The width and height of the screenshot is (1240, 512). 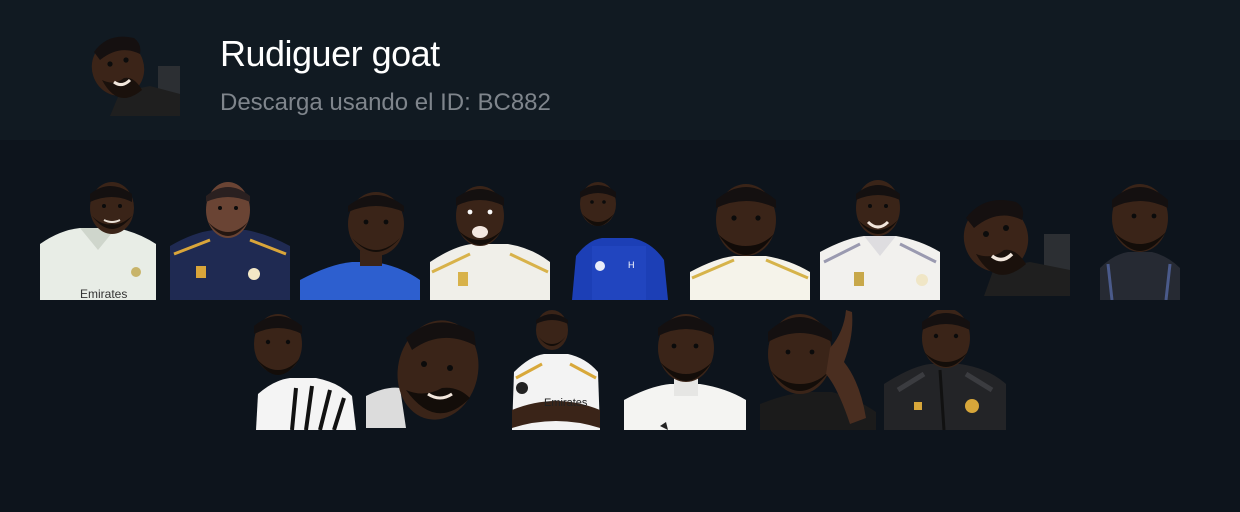 What do you see at coordinates (304, 370) in the screenshot?
I see `sticker-stripes-kit` at bounding box center [304, 370].